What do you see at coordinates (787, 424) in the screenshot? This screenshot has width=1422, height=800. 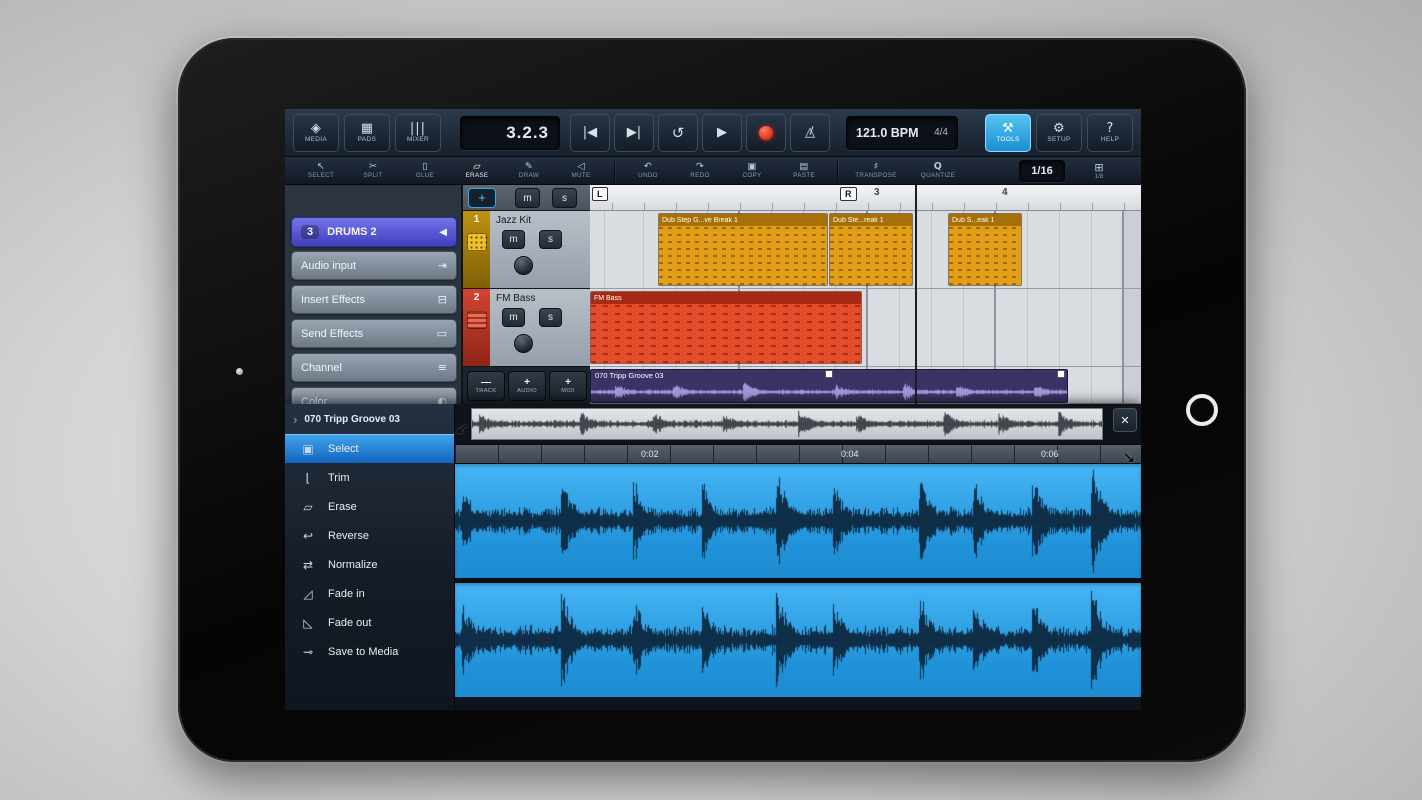 I see `waveform-overview` at bounding box center [787, 424].